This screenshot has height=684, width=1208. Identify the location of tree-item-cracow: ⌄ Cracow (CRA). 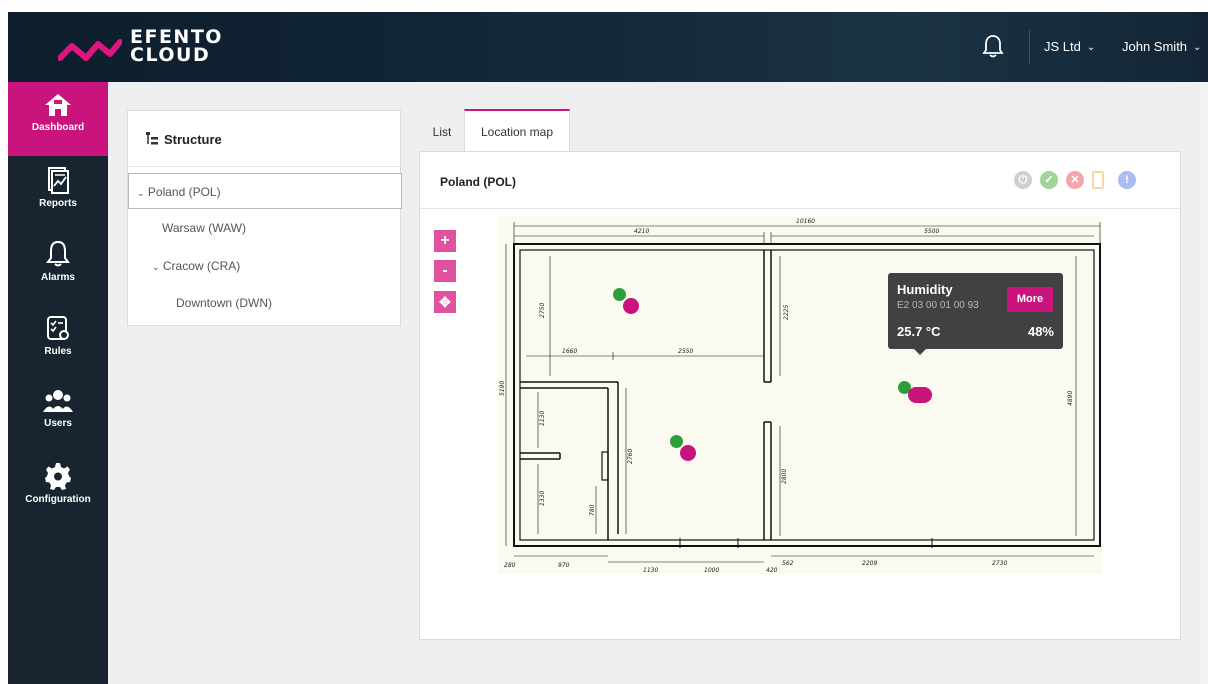
(196, 266).